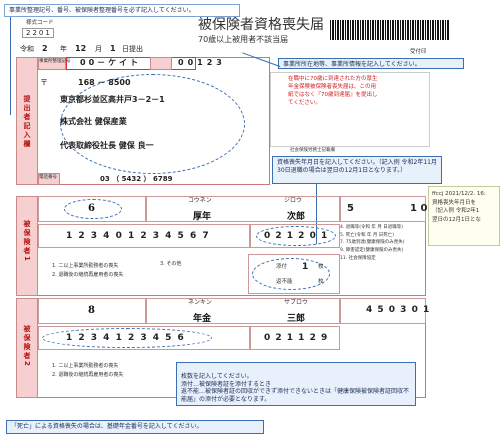  Describe the element at coordinates (98, 49) in the screenshot. I see `date-month-unit: 月` at that location.